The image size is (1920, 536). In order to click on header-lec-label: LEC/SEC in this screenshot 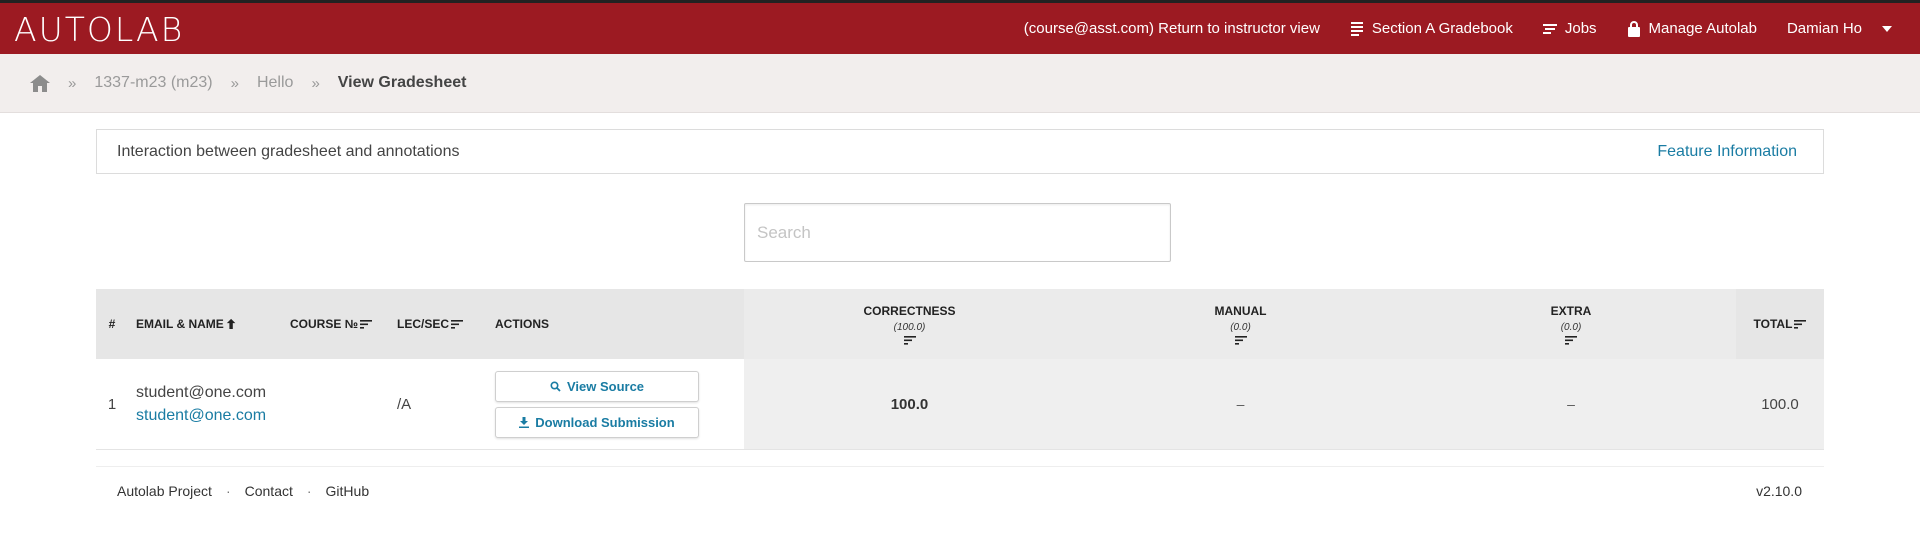, I will do `click(423, 324)`.